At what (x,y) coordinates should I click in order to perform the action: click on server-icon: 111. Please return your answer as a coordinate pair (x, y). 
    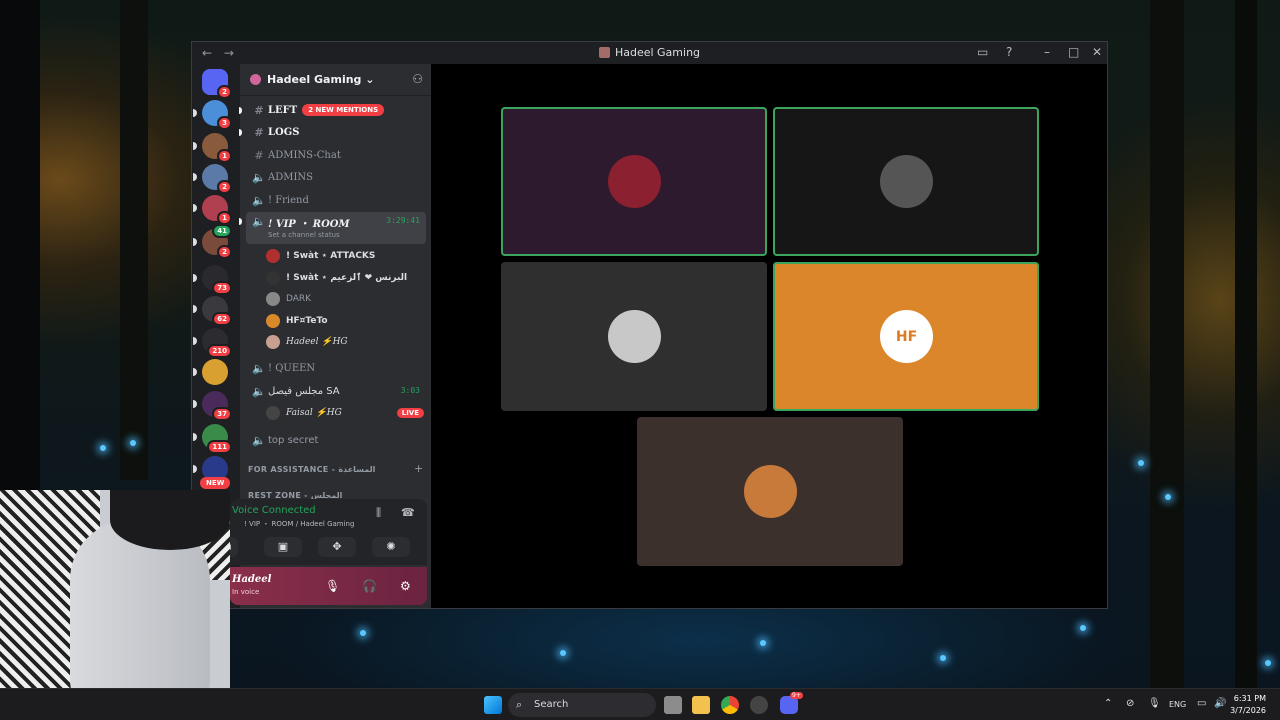
    Looking at the image, I should click on (212, 439).